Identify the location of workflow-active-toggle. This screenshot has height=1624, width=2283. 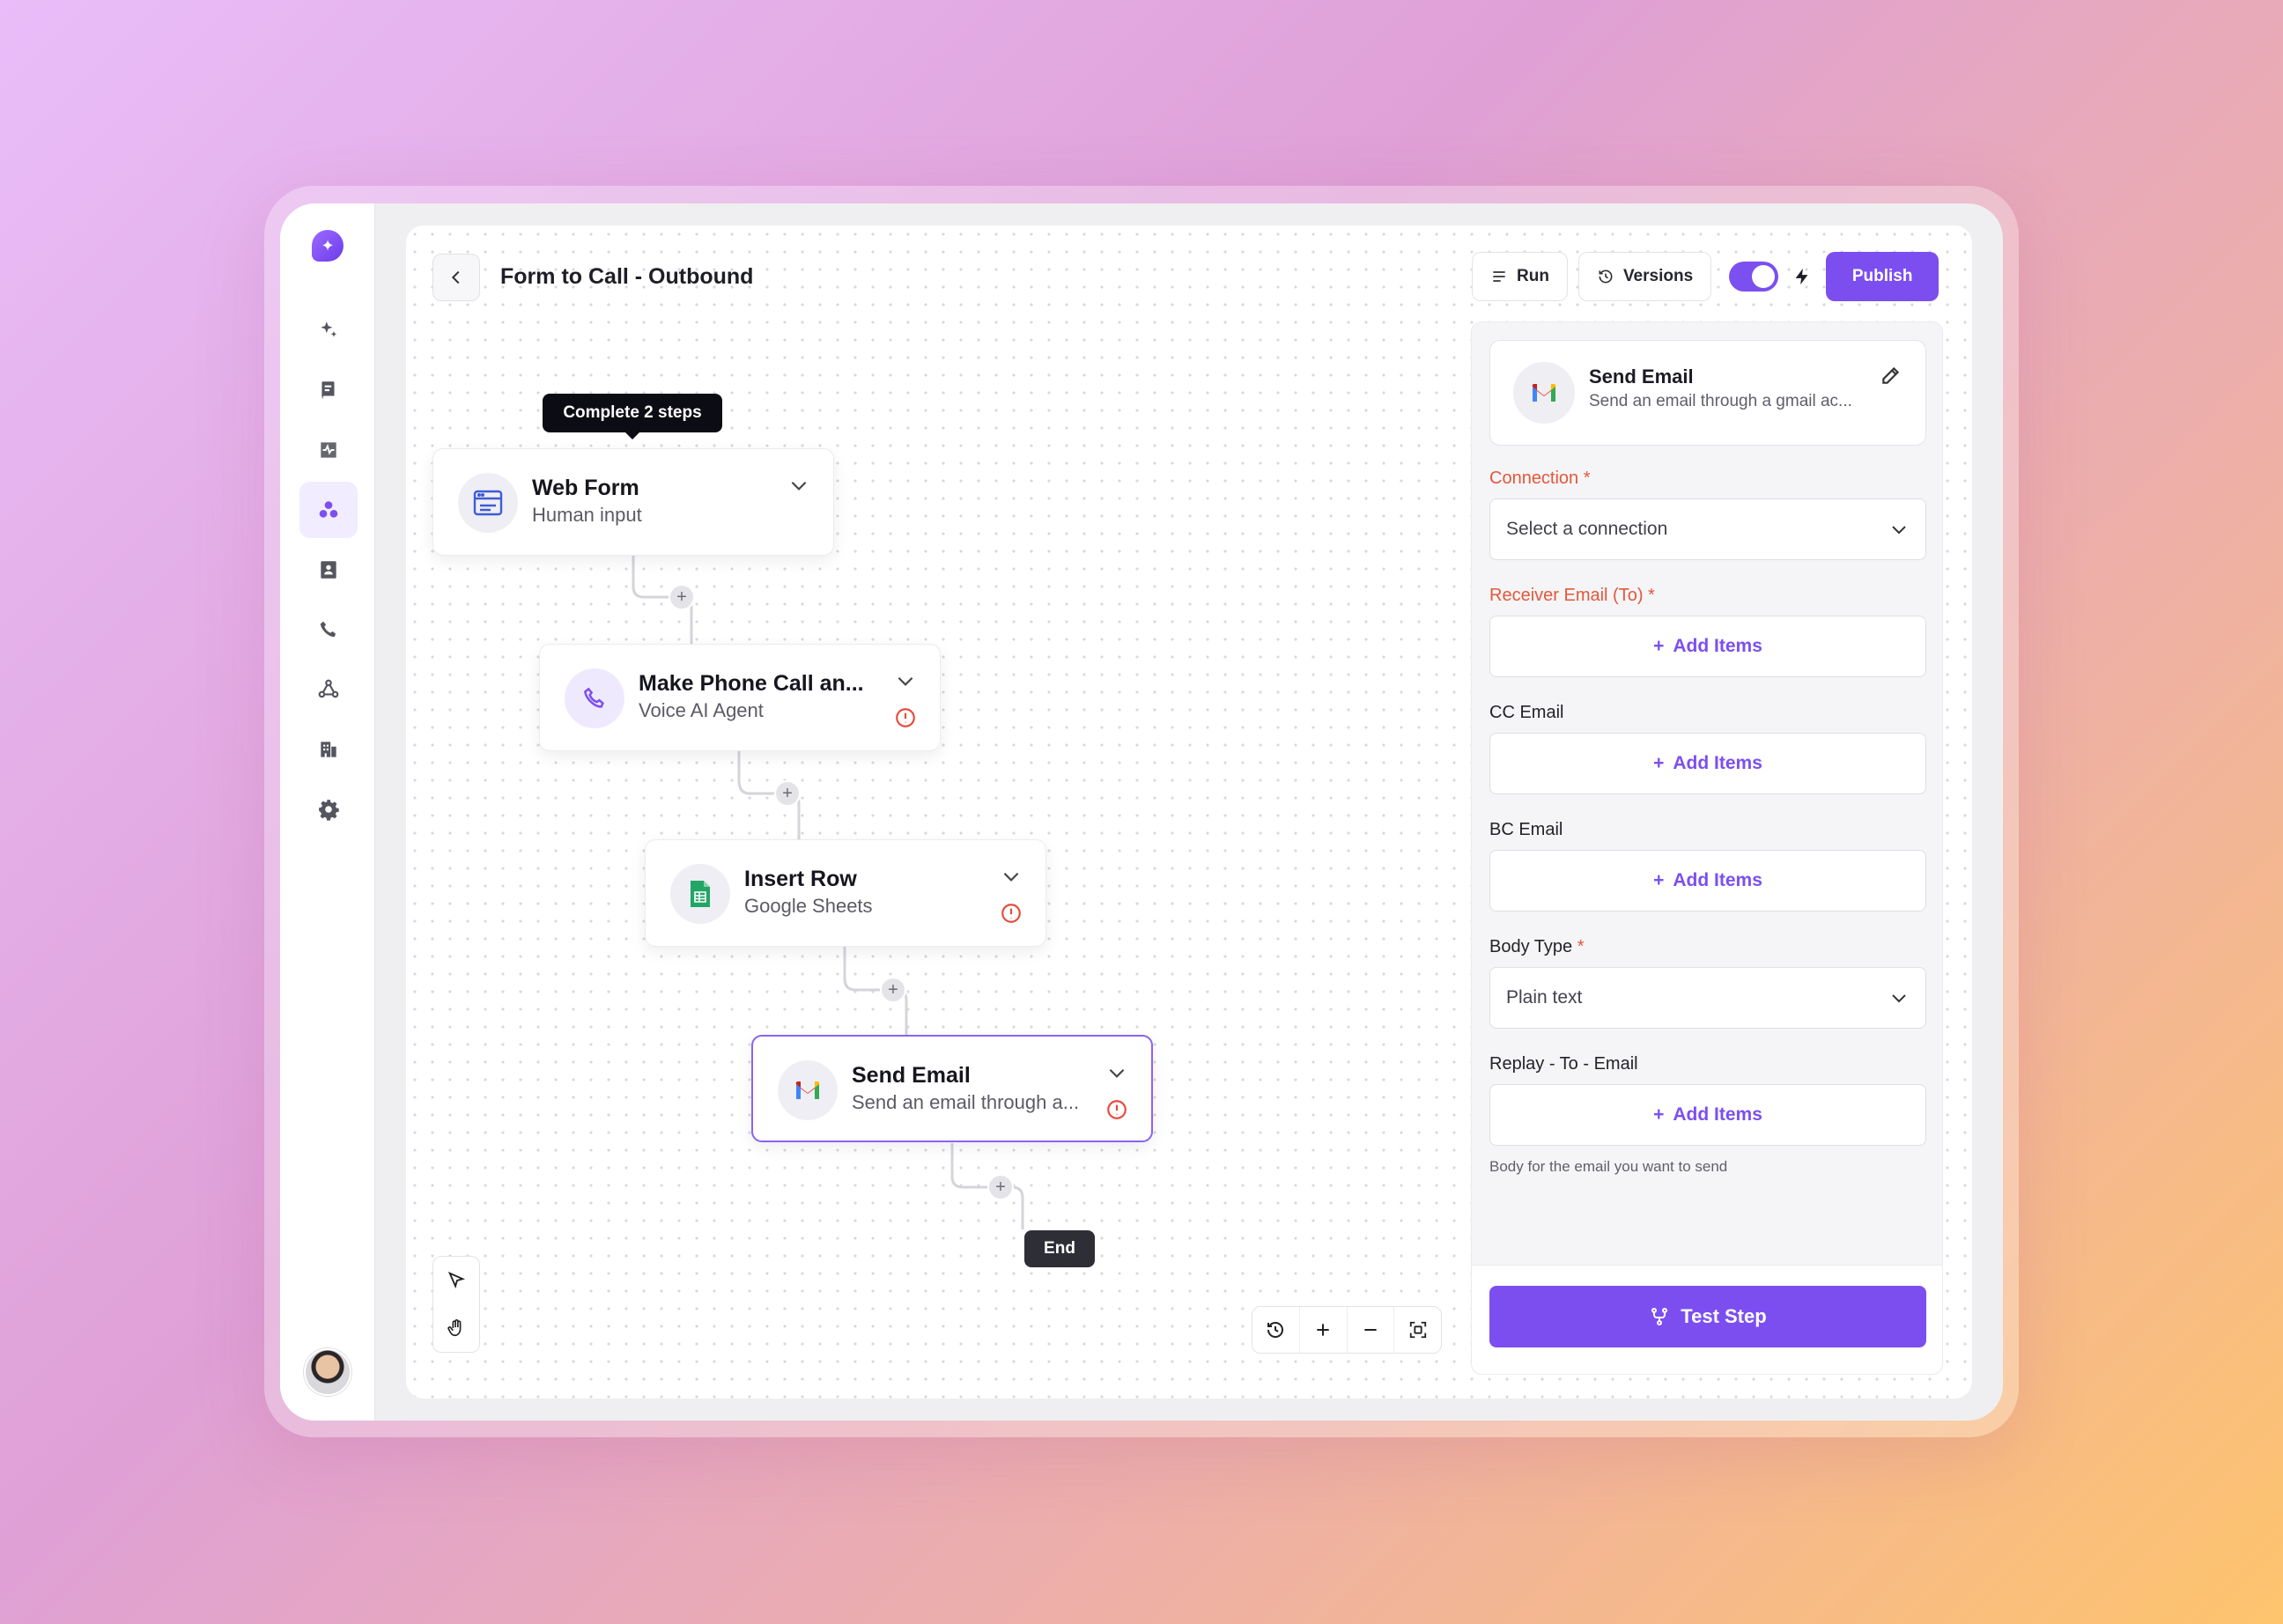
(1754, 277).